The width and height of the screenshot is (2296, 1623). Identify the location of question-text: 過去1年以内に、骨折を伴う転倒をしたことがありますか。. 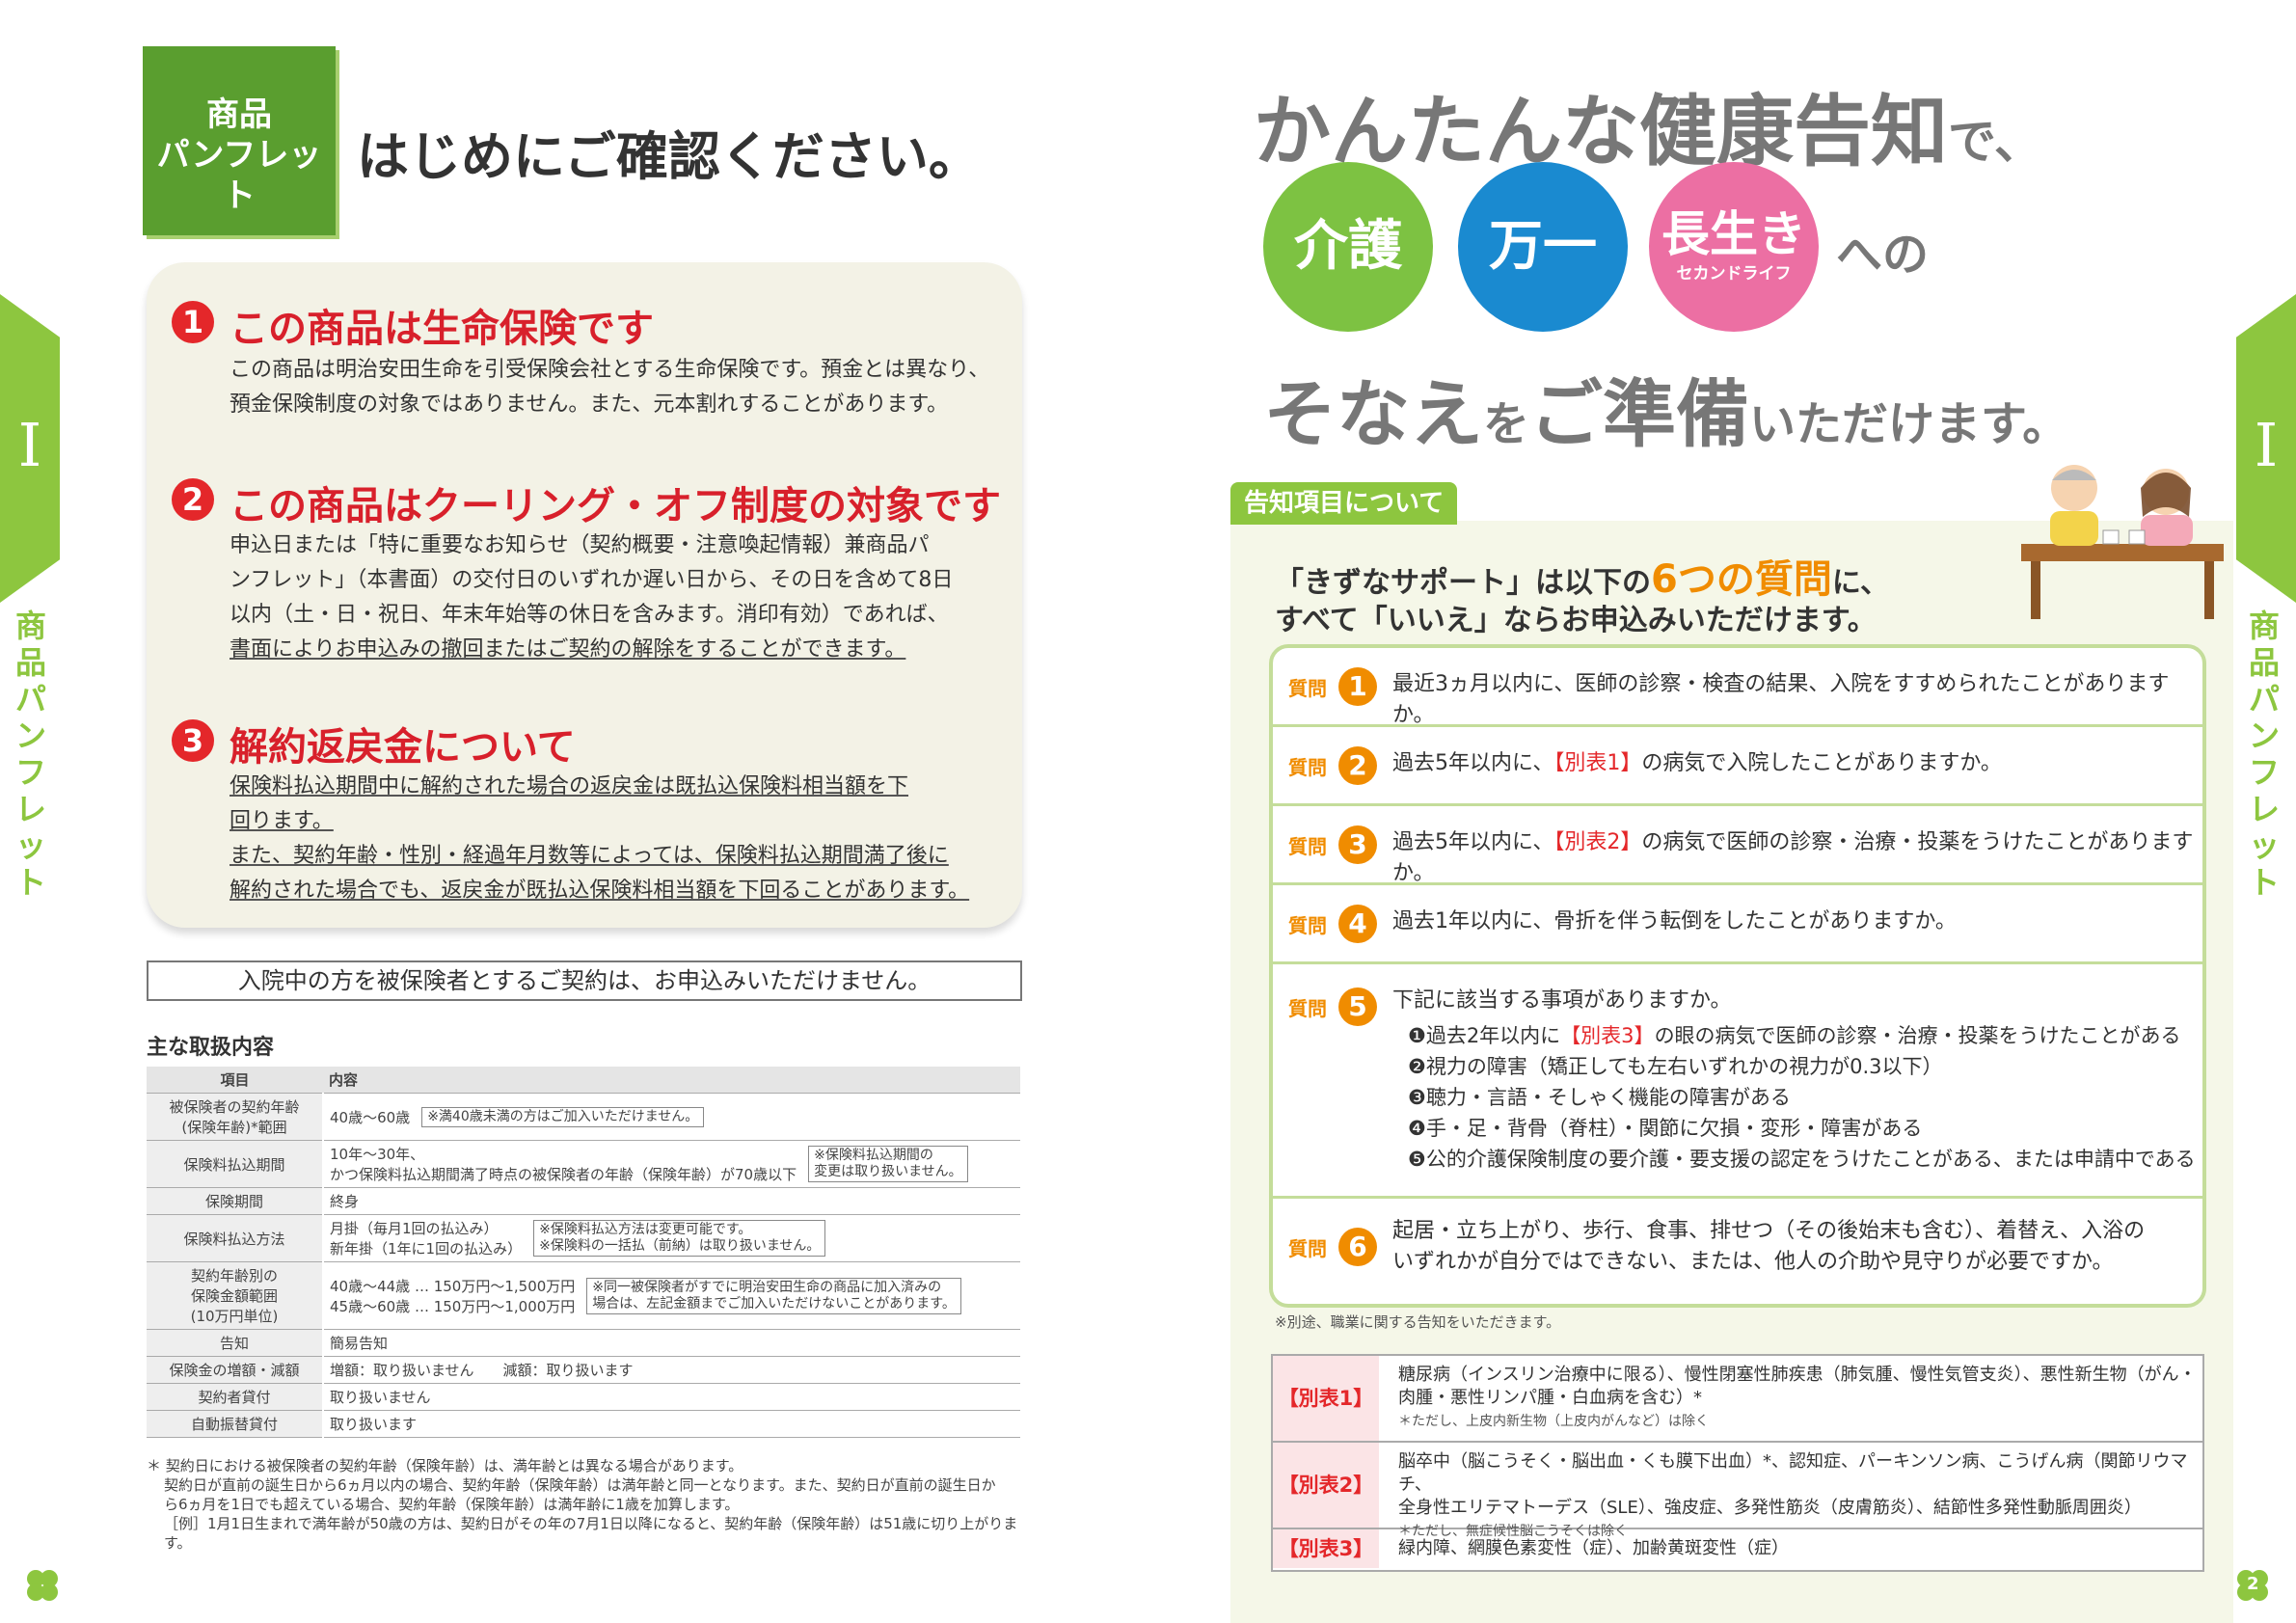
(1674, 921).